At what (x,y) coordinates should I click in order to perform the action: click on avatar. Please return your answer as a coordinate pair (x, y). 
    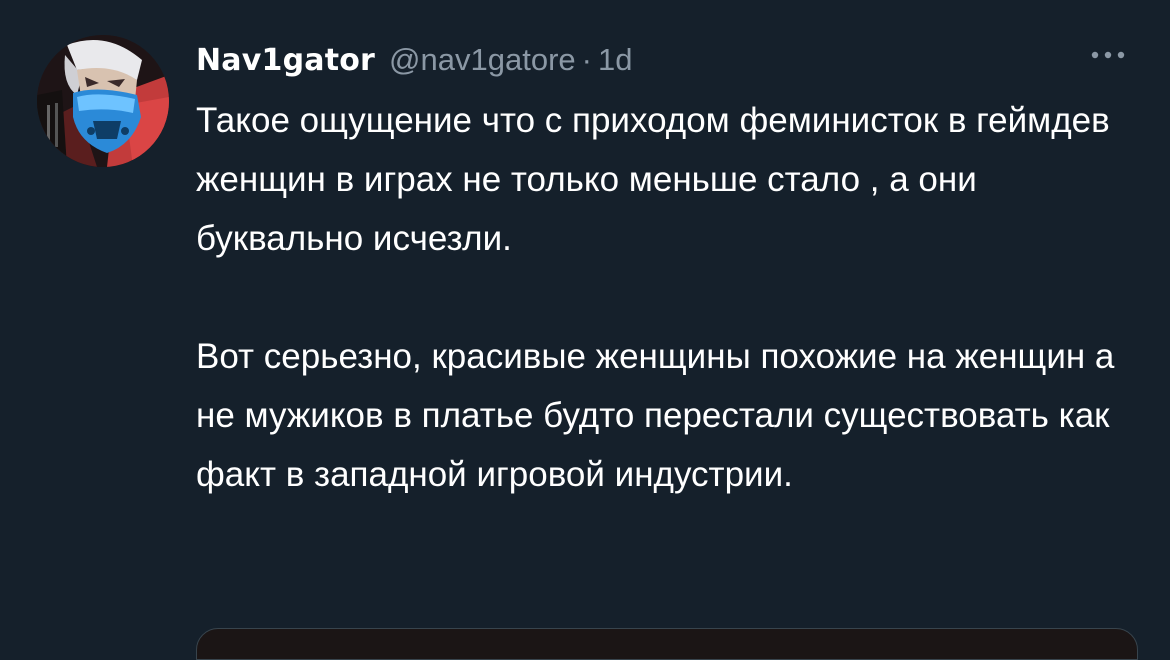
    Looking at the image, I should click on (103, 101).